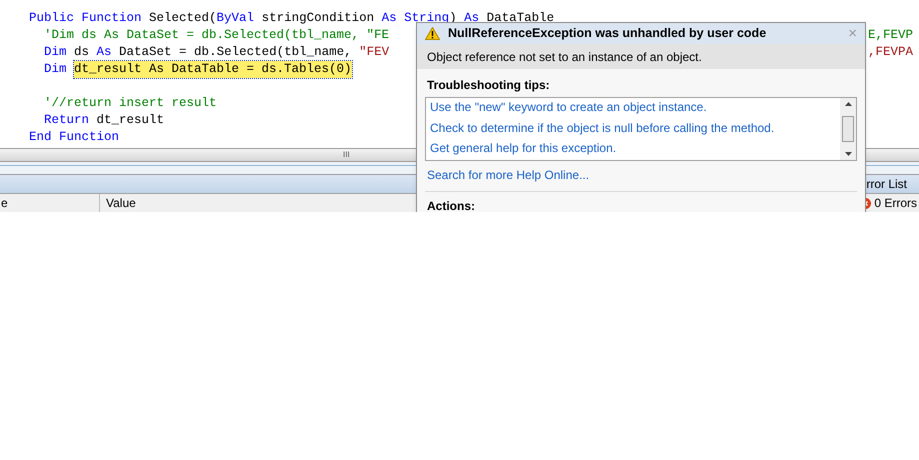  Describe the element at coordinates (81, 52) in the screenshot. I see `code-token: ds` at that location.